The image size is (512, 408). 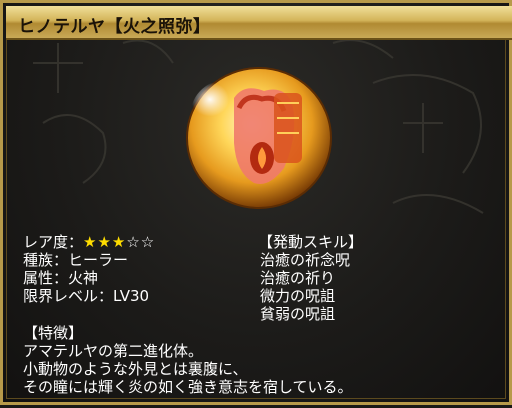 What do you see at coordinates (298, 314) in the screenshot?
I see `skill-item: 貧弱の呪詛` at bounding box center [298, 314].